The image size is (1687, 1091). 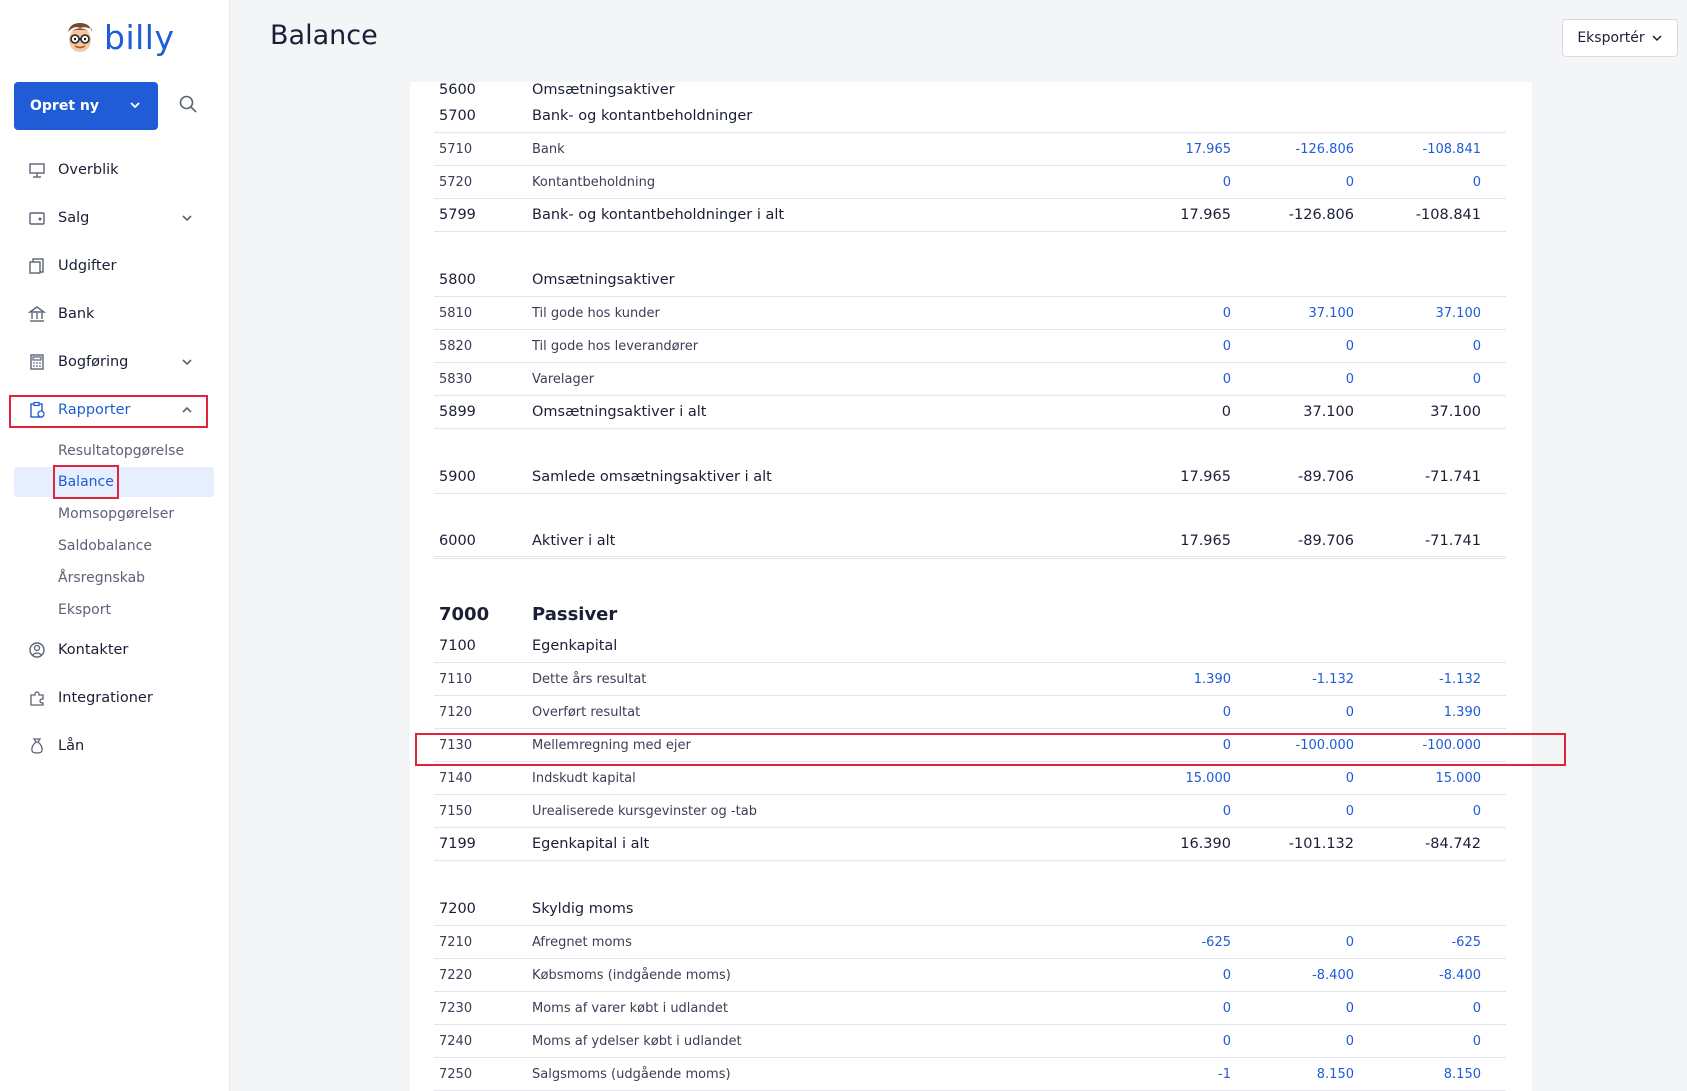 I want to click on account-number: 7110, so click(x=456, y=679).